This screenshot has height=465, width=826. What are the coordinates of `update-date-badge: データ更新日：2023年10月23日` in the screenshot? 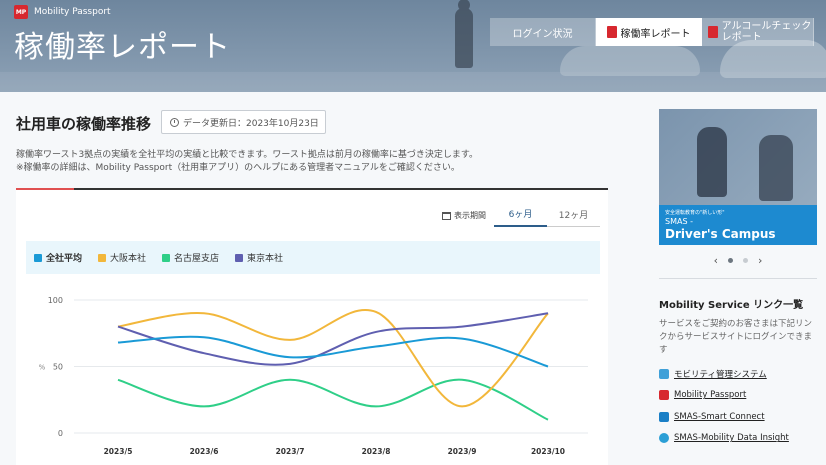 It's located at (243, 122).